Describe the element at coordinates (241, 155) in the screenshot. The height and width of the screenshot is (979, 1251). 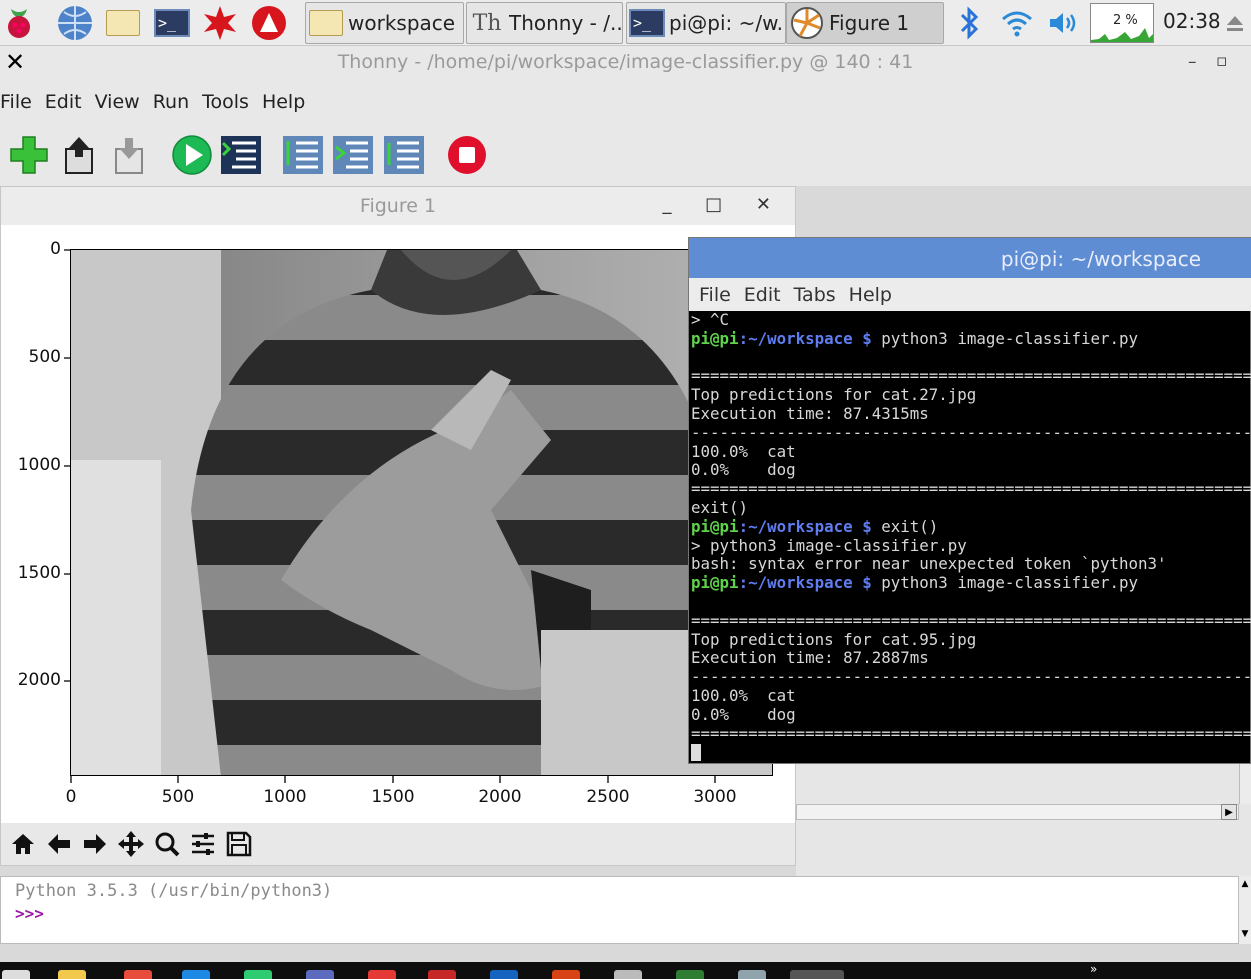
I see `debug-icon` at that location.